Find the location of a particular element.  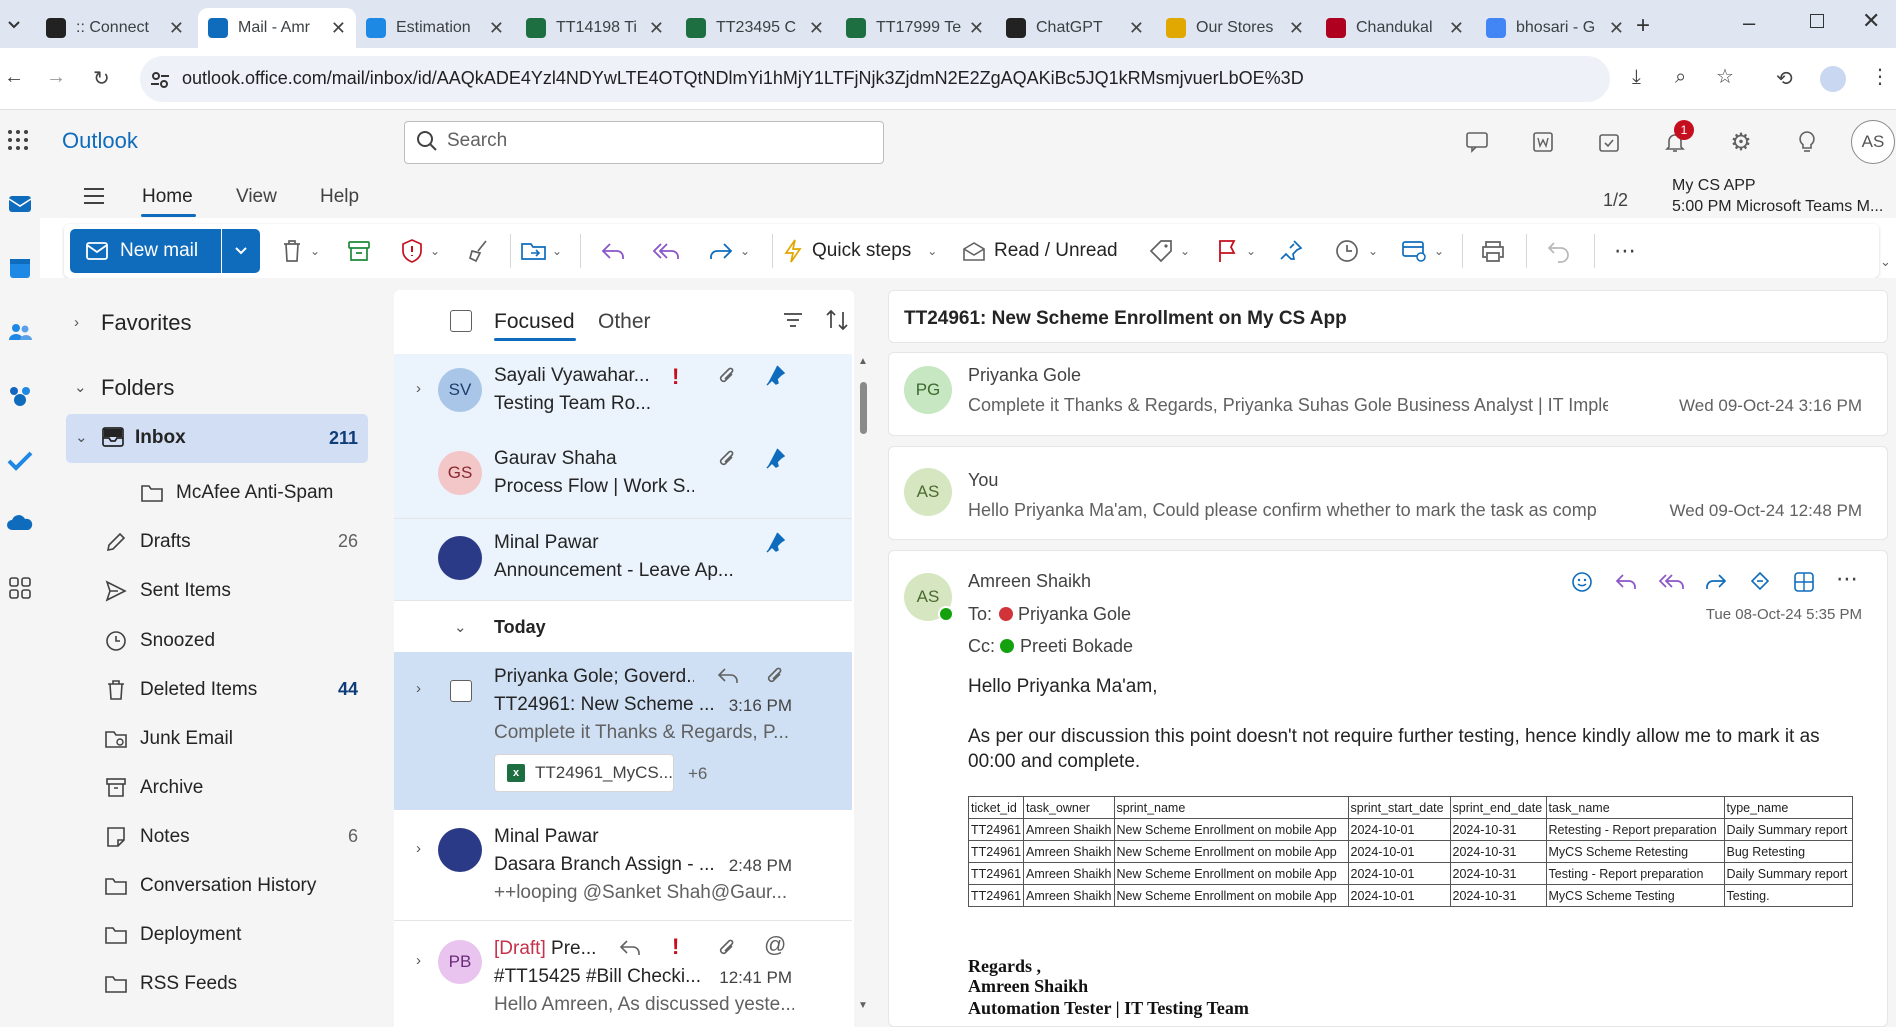

folder-item: Notes is located at coordinates (147, 837).